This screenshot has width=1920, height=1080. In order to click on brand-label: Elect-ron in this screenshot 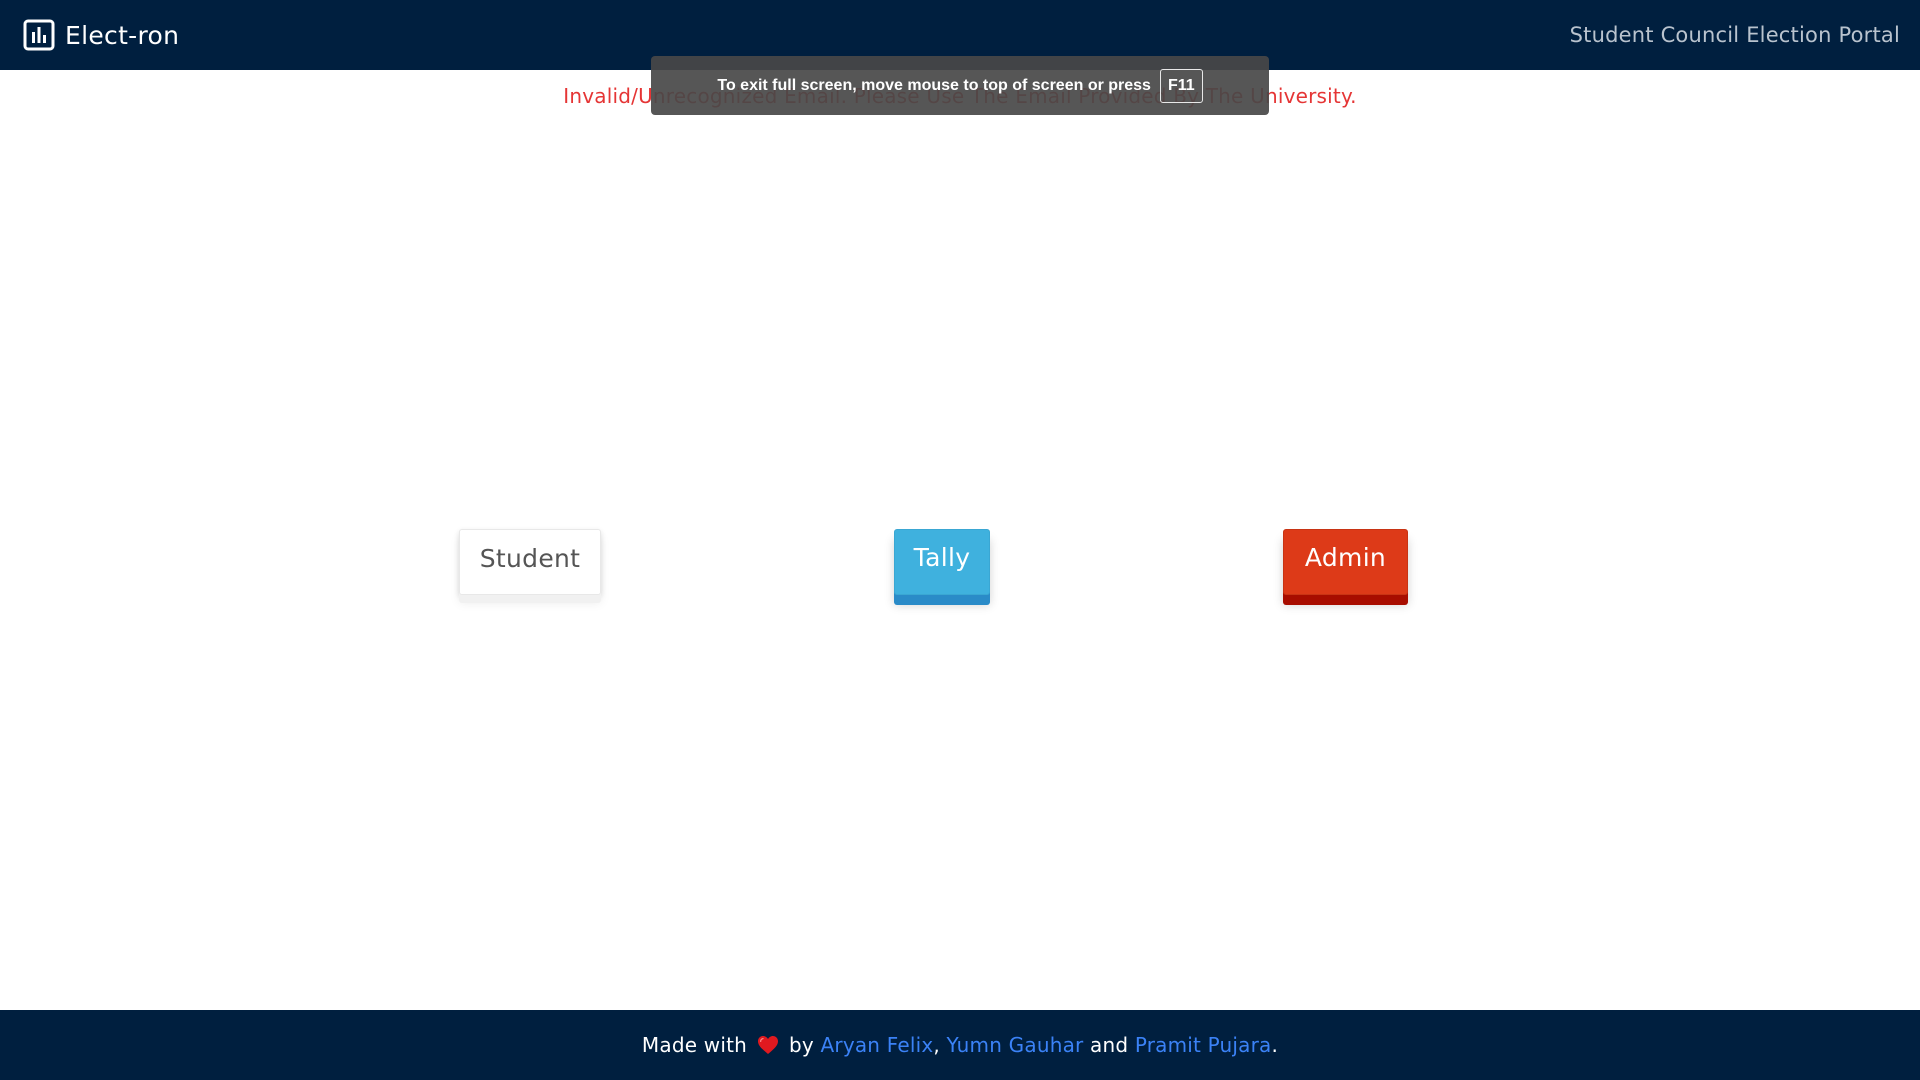, I will do `click(122, 35)`.